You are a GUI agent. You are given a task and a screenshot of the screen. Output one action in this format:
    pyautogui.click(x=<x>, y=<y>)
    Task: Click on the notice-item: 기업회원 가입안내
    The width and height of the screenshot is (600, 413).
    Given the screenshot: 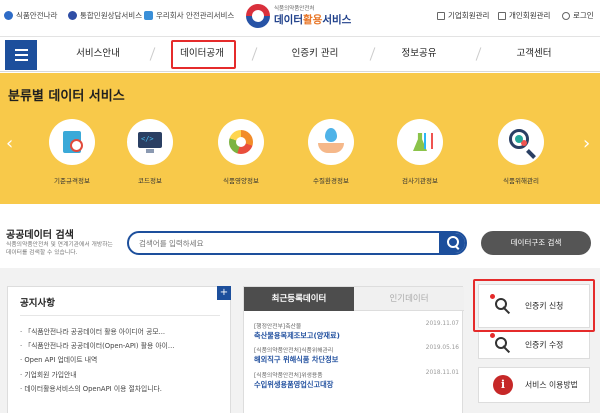 What is the action you would take?
    pyautogui.click(x=97, y=375)
    